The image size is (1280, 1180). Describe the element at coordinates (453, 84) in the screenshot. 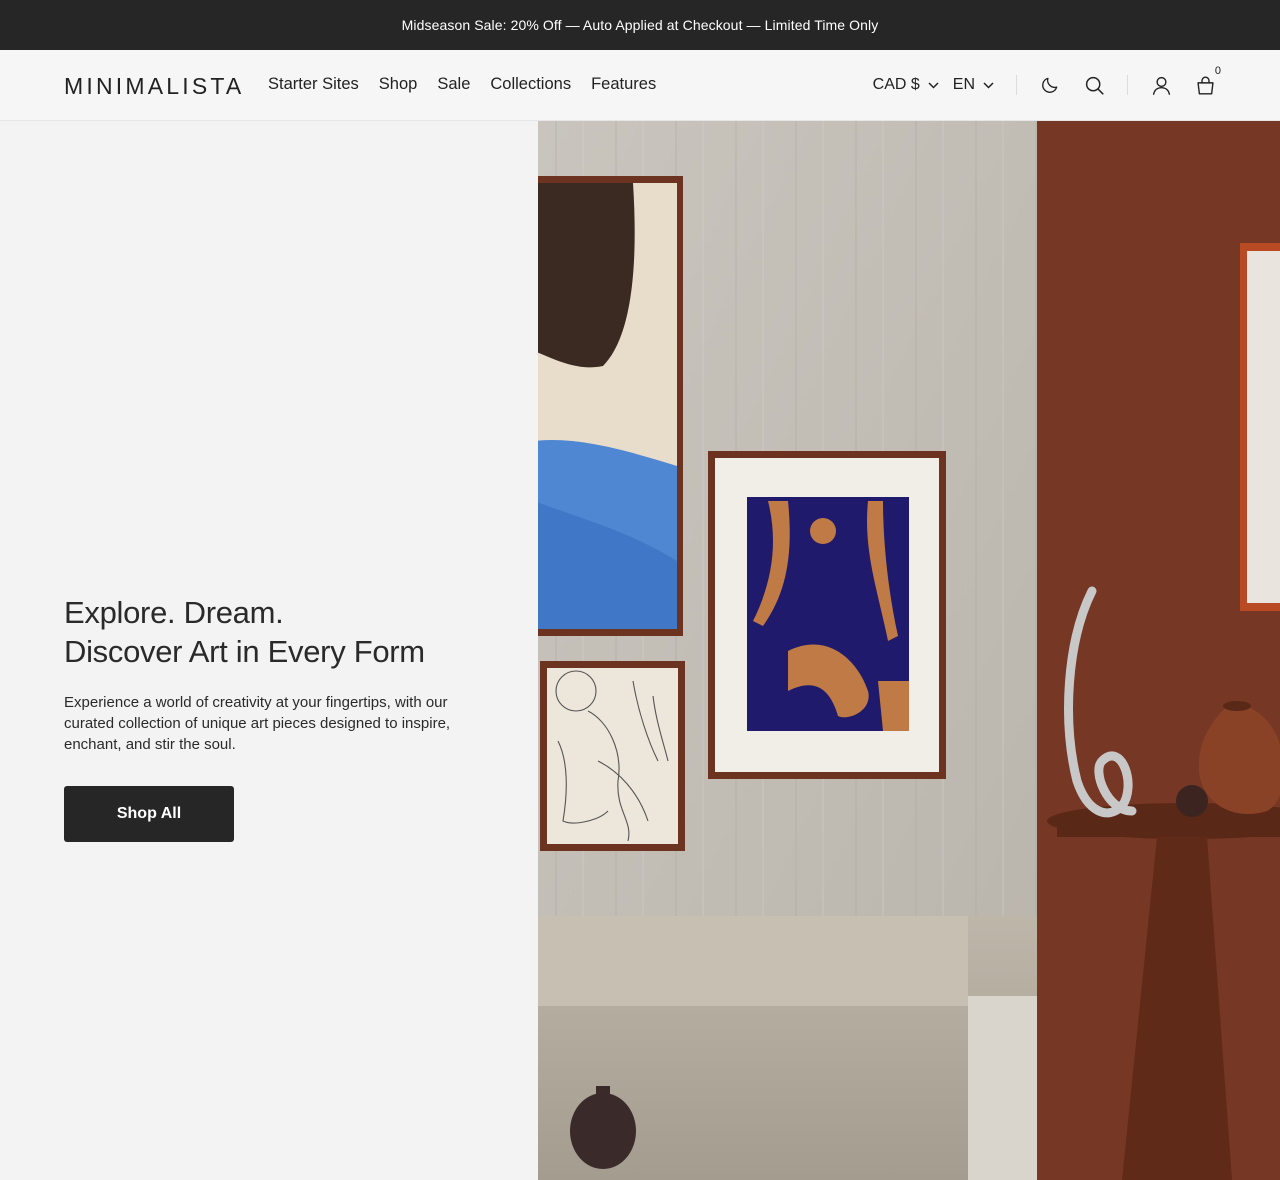

I see `nav-item-sale: Sale` at that location.